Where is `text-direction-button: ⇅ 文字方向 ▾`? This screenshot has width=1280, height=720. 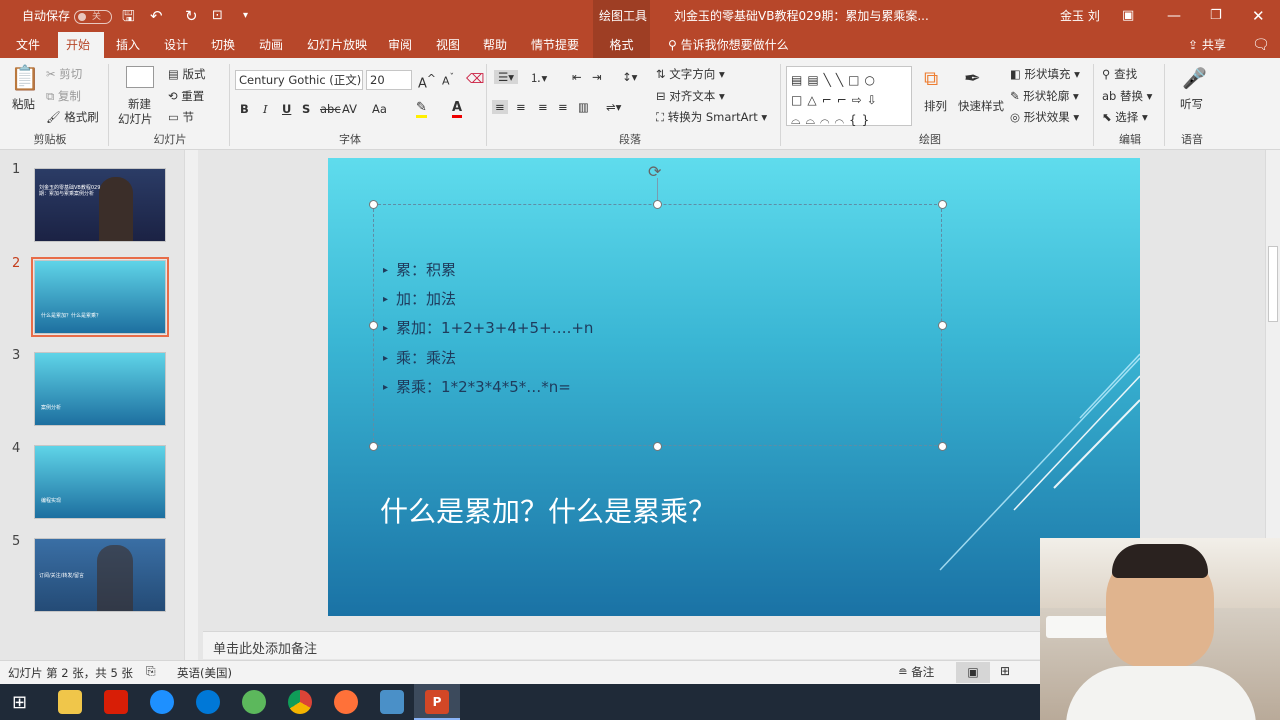
text-direction-button: ⇅ 文字方向 ▾ is located at coordinates (690, 74).